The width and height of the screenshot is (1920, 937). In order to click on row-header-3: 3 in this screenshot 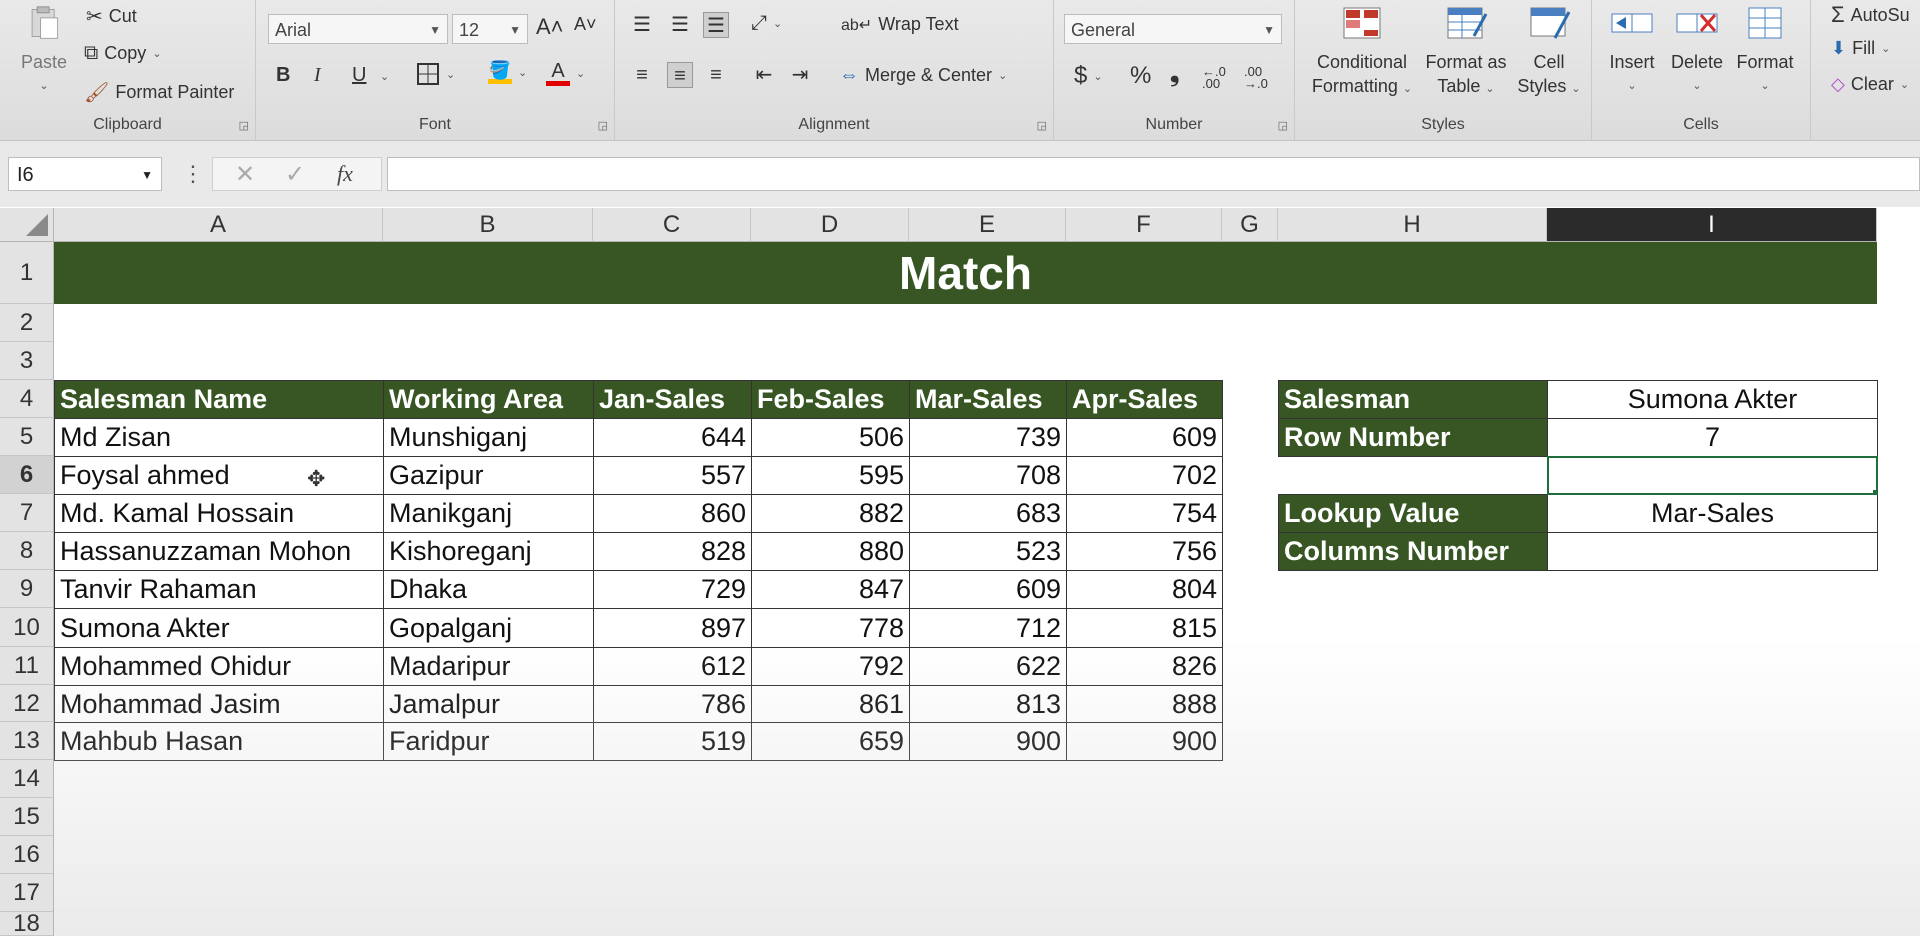, I will do `click(27, 361)`.